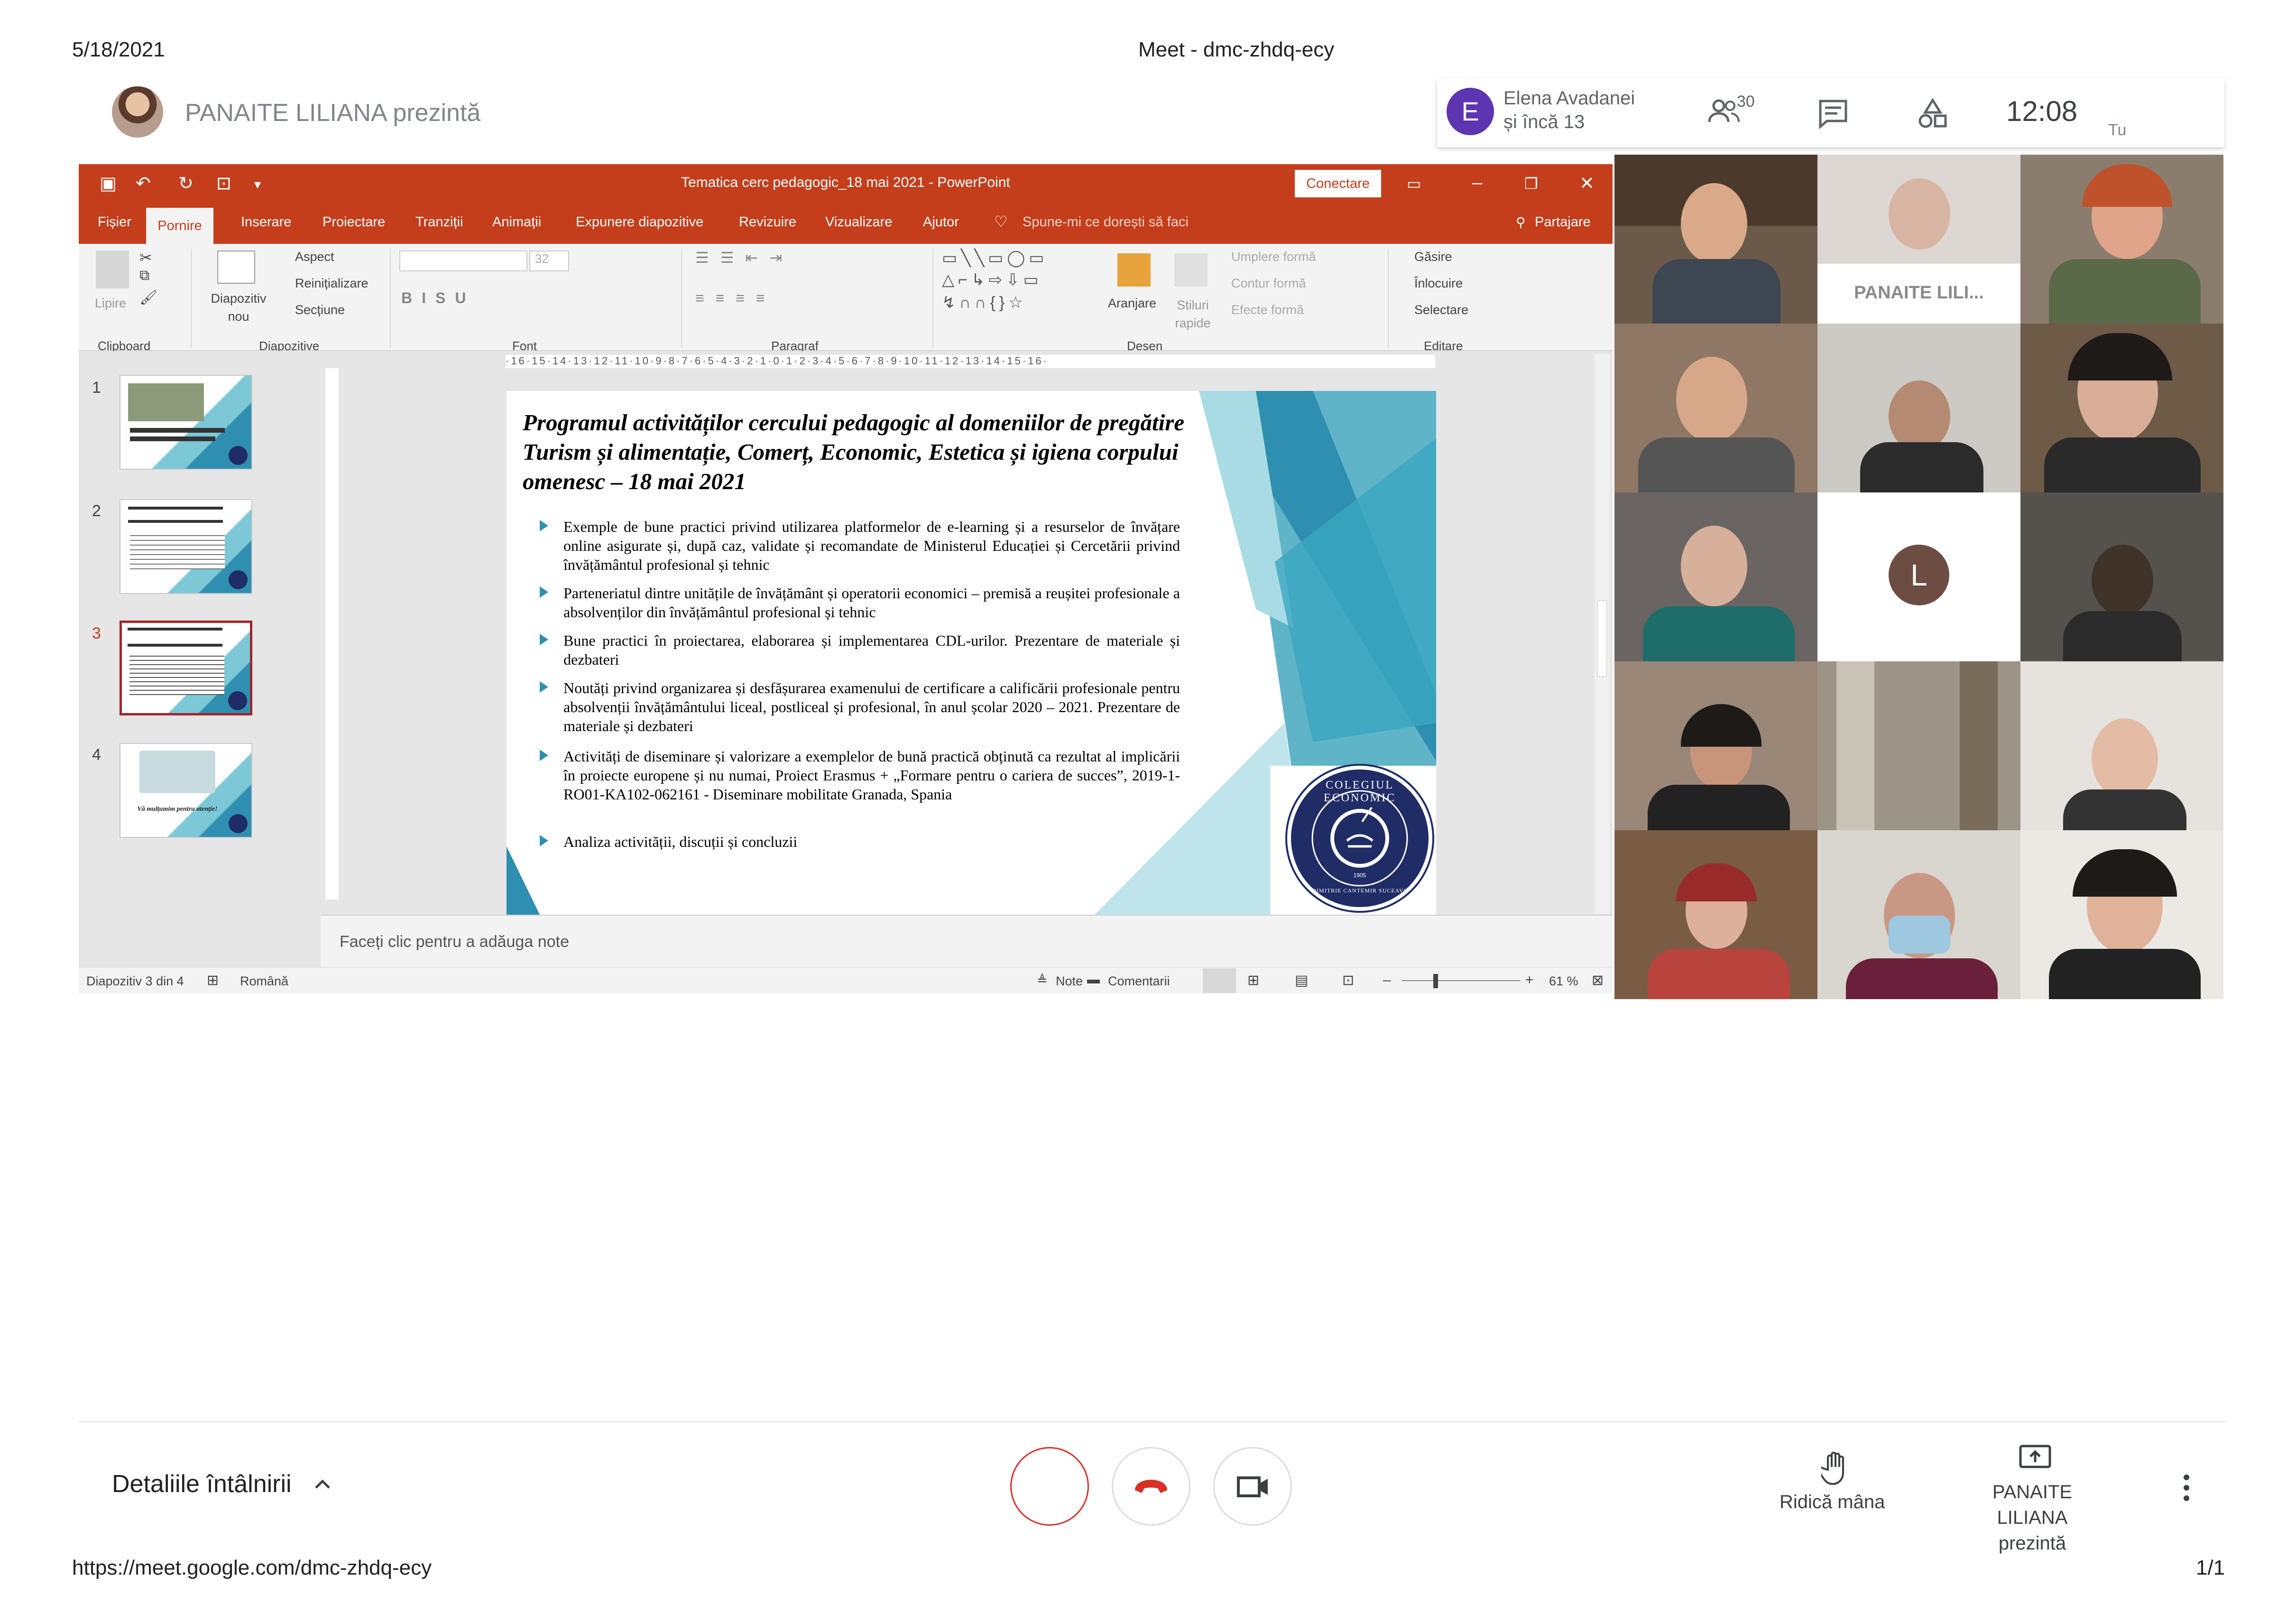 The width and height of the screenshot is (2296, 1623). What do you see at coordinates (1049, 1486) in the screenshot?
I see `mic-button` at bounding box center [1049, 1486].